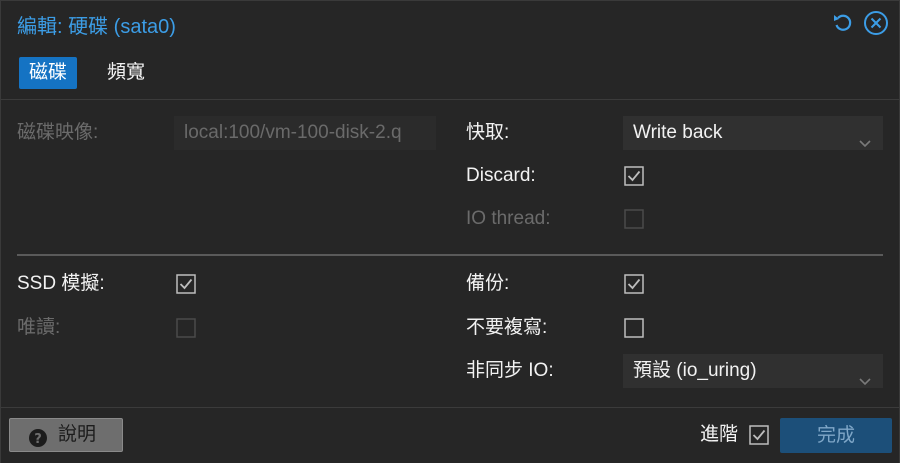  What do you see at coordinates (61, 283) in the screenshot?
I see `ssd-emulation-label: SSD 模擬:` at bounding box center [61, 283].